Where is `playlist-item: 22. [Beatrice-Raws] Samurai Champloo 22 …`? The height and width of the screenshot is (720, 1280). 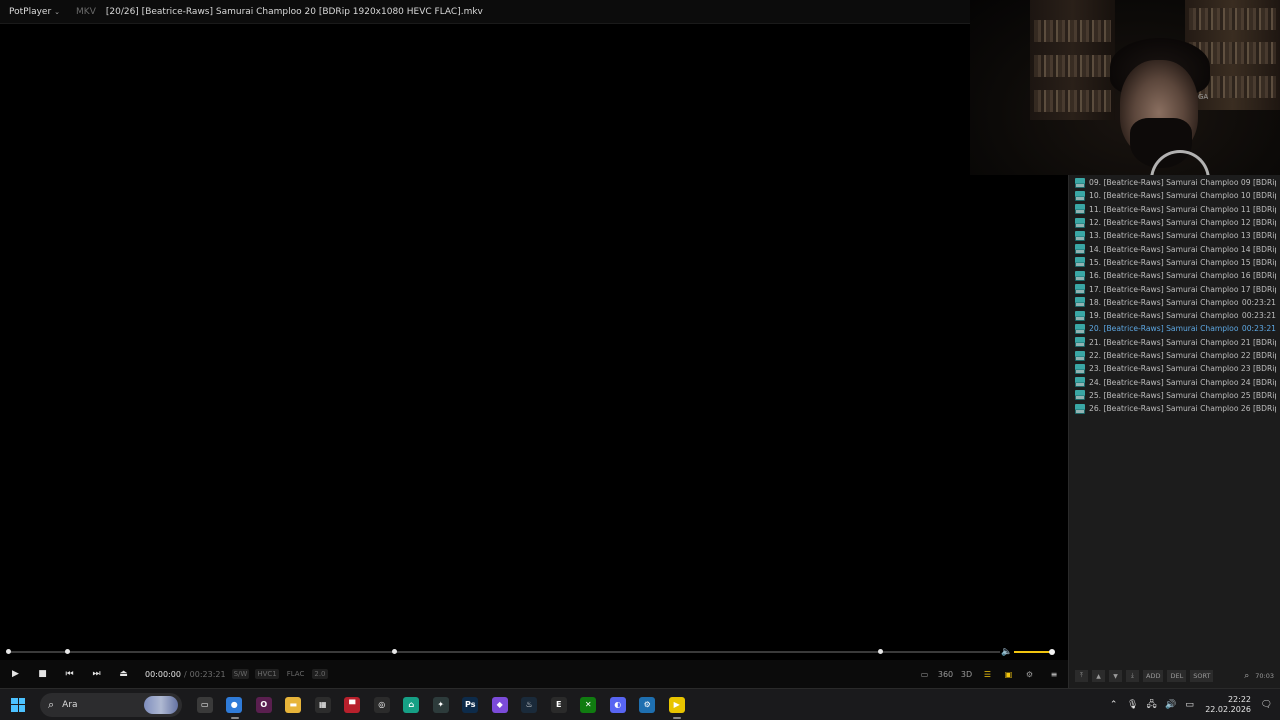
playlist-item: 22. [Beatrice-Raws] Samurai Champloo 22 … is located at coordinates (1174, 355).